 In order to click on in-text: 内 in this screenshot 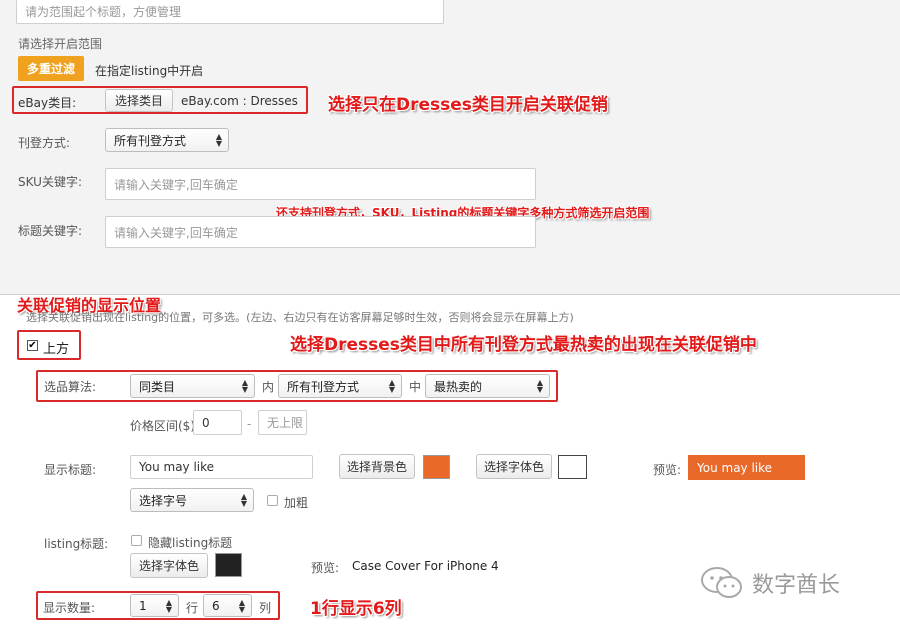, I will do `click(268, 387)`.